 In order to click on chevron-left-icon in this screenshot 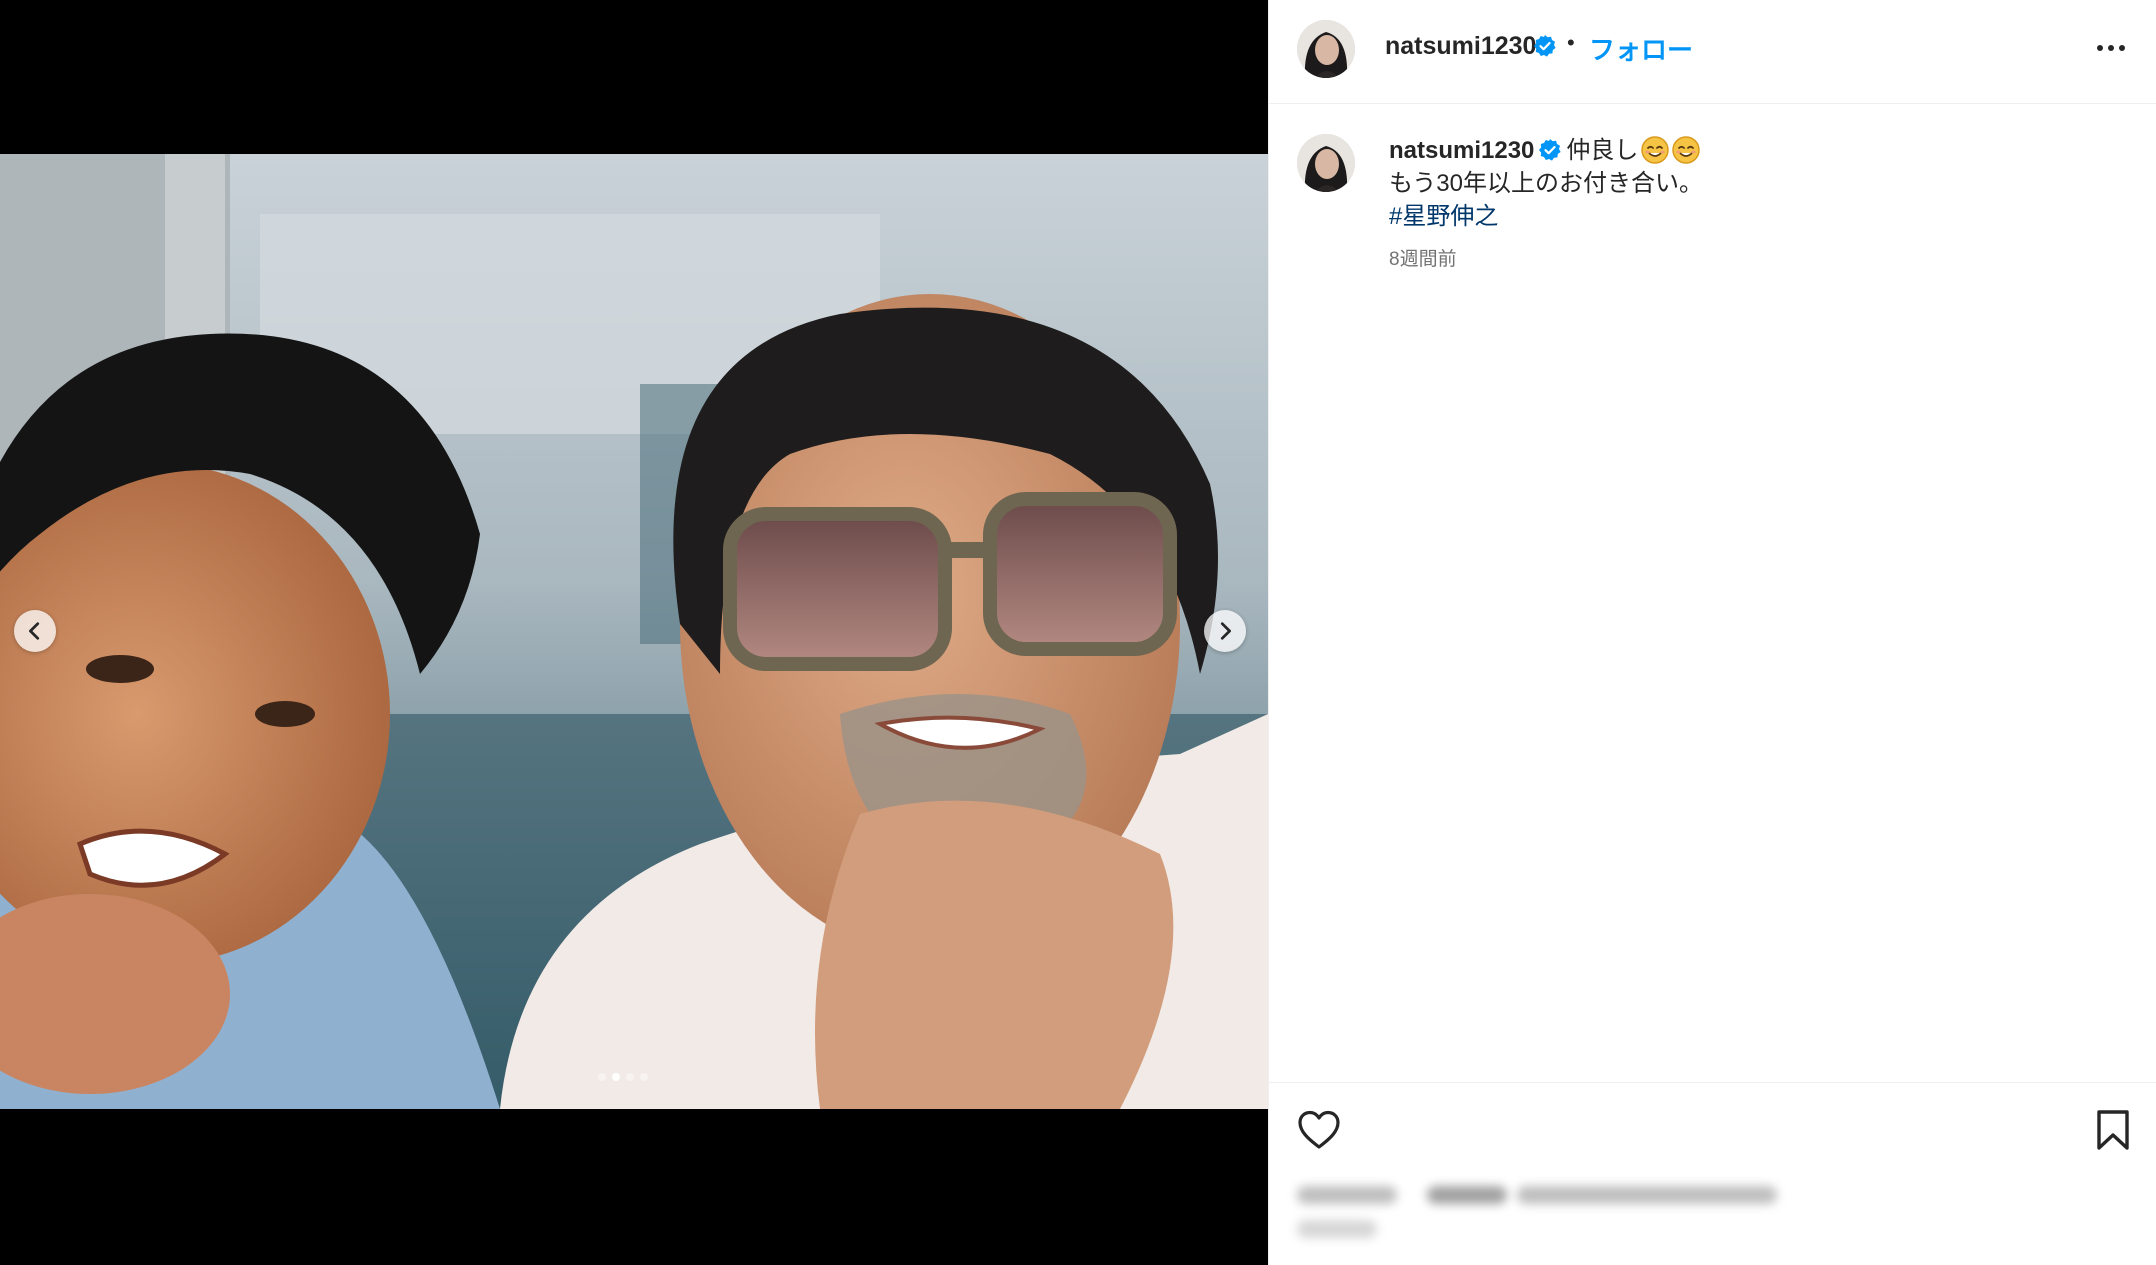, I will do `click(34, 631)`.